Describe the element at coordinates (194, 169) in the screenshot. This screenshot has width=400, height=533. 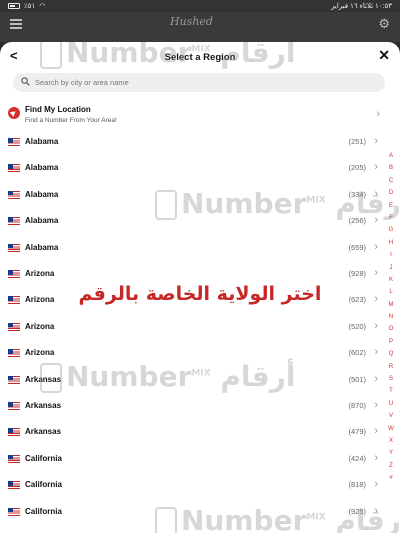
I see `region-row: Alabama (205) ›` at that location.